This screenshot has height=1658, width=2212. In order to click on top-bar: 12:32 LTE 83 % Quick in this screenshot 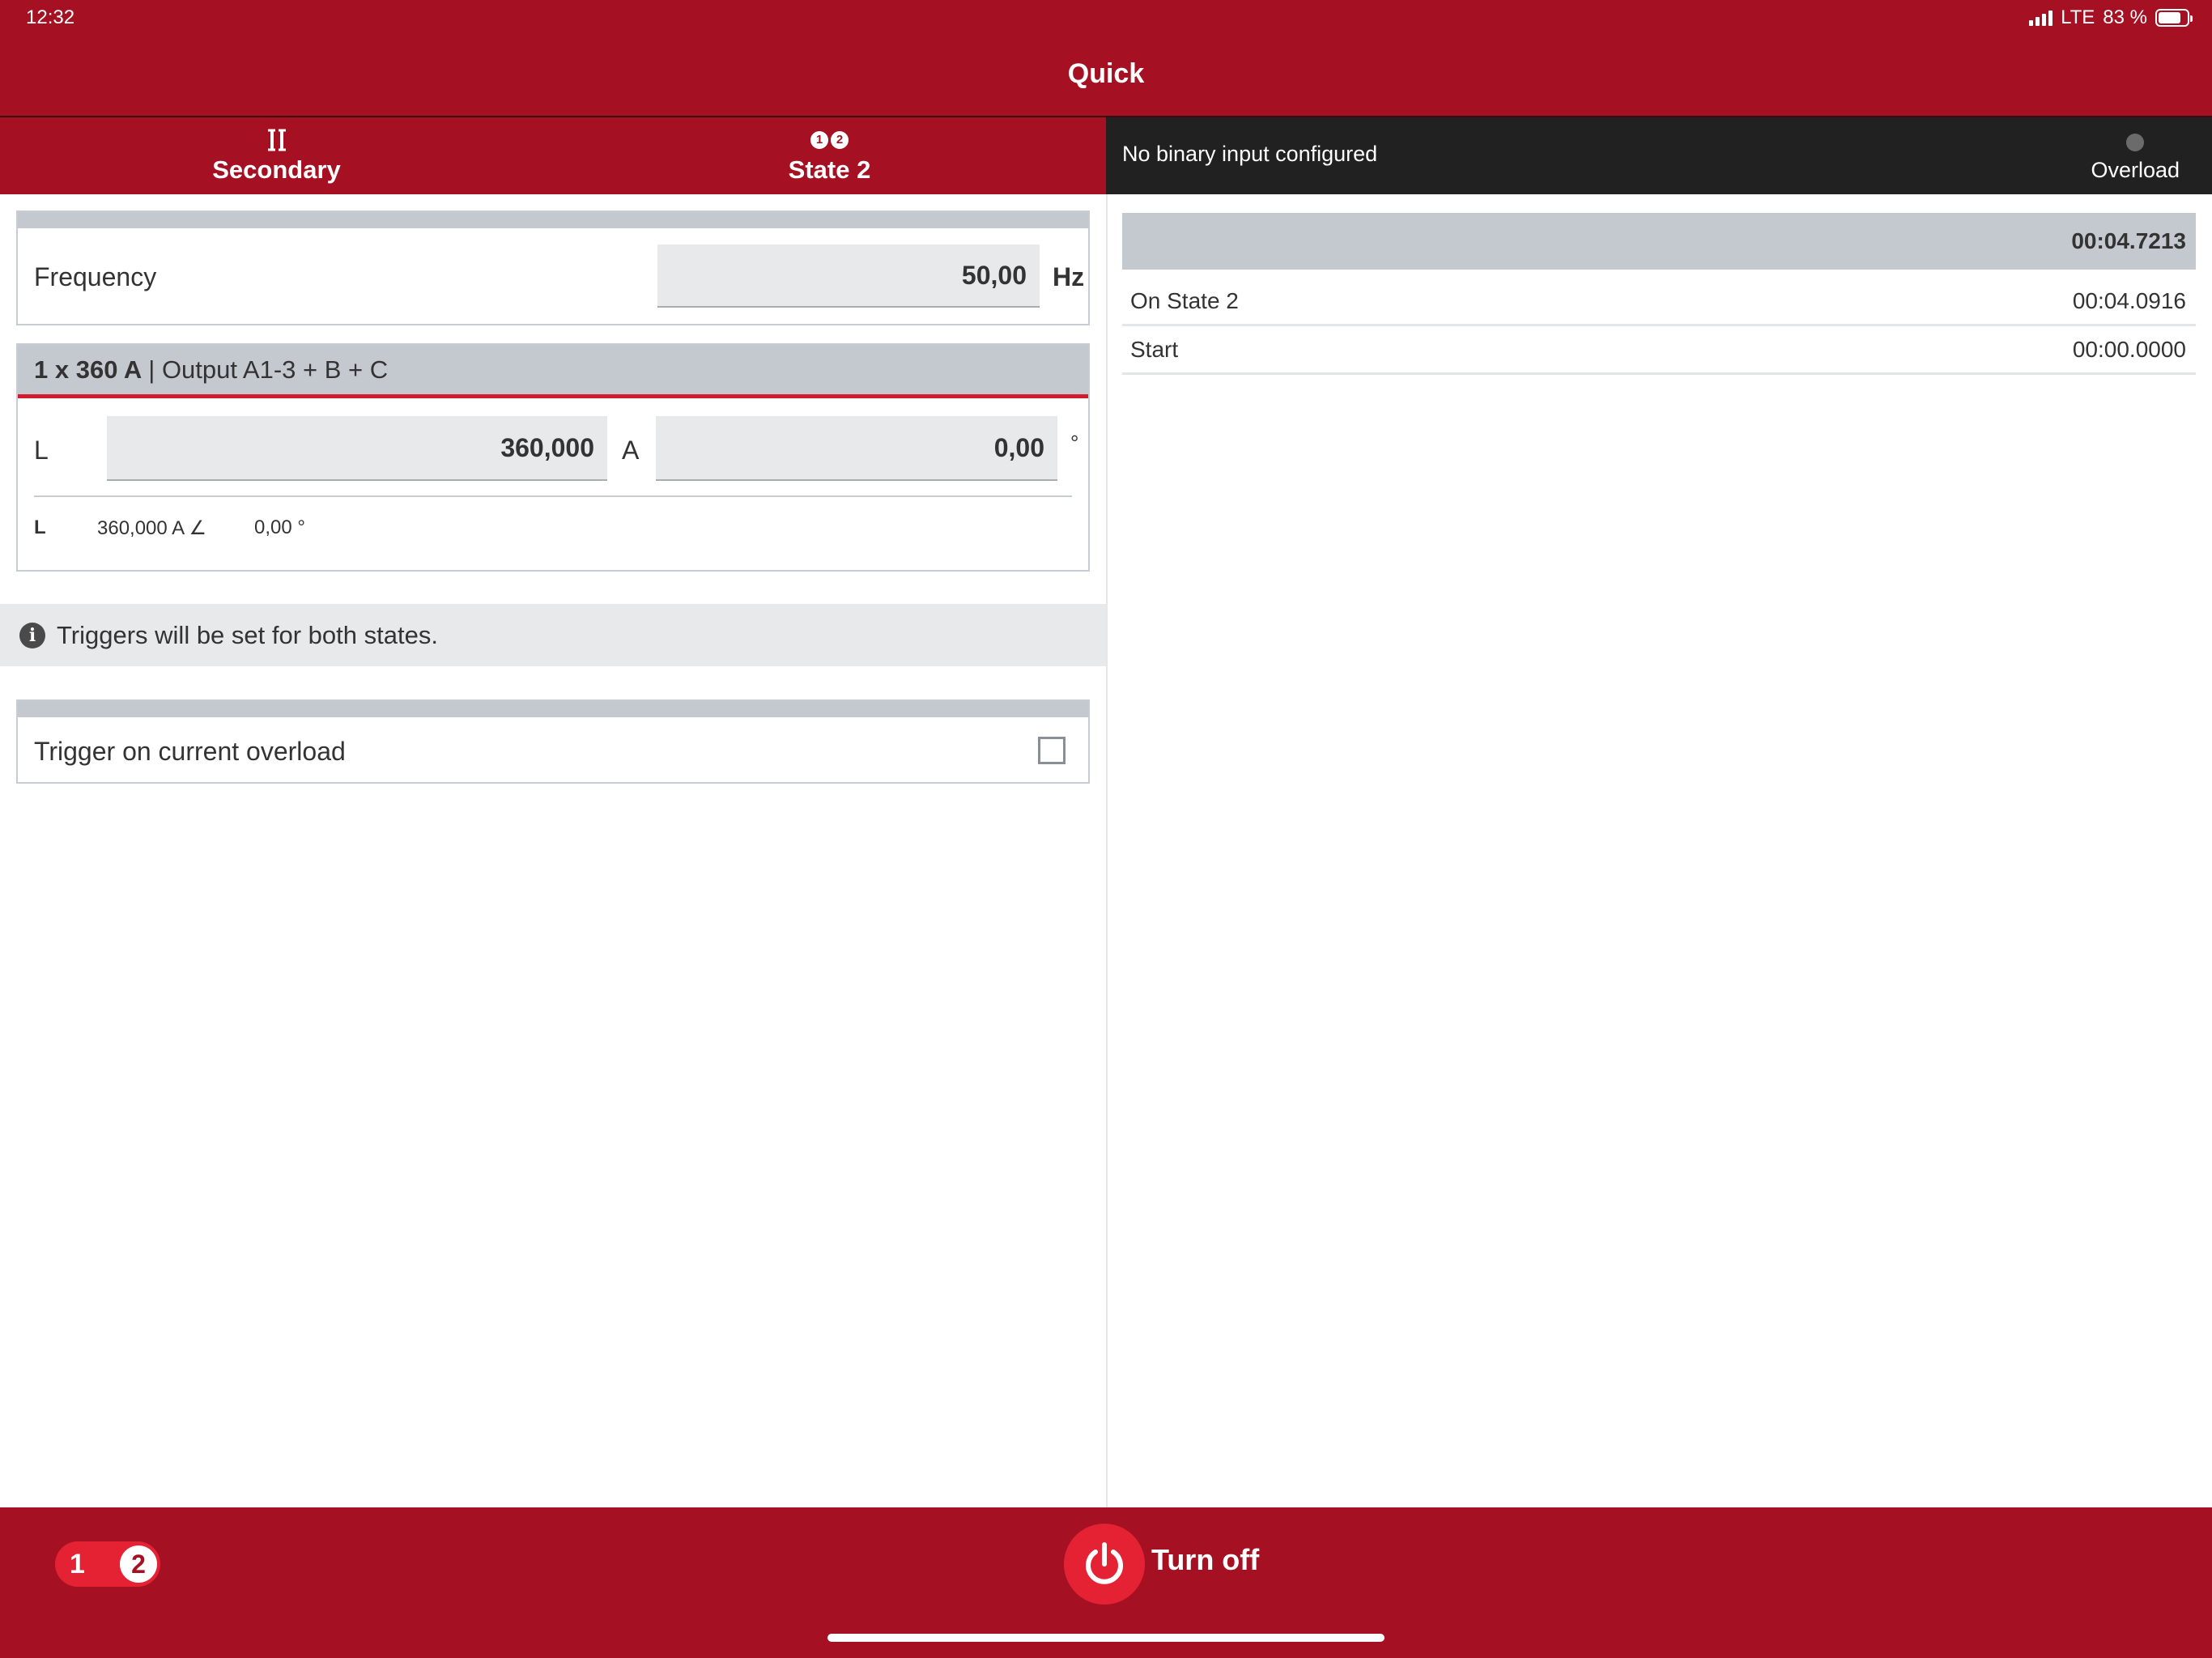, I will do `click(1106, 58)`.